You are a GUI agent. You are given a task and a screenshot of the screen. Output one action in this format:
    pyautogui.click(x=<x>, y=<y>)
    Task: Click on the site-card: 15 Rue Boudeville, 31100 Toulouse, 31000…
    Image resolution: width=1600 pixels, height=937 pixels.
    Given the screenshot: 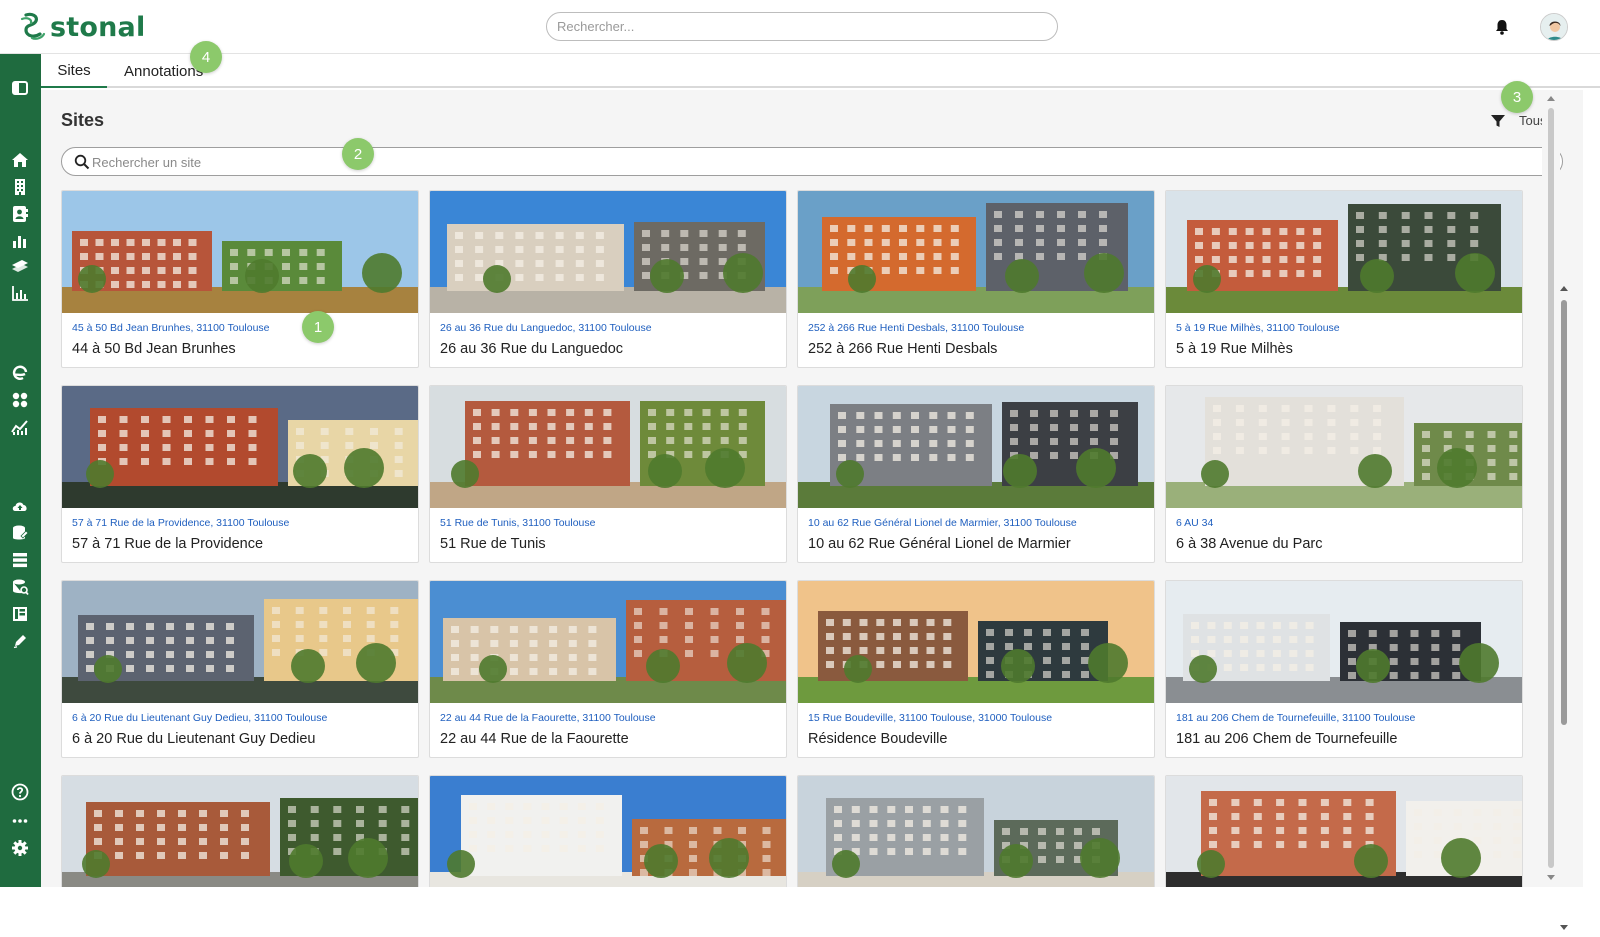 What is the action you would take?
    pyautogui.click(x=976, y=669)
    